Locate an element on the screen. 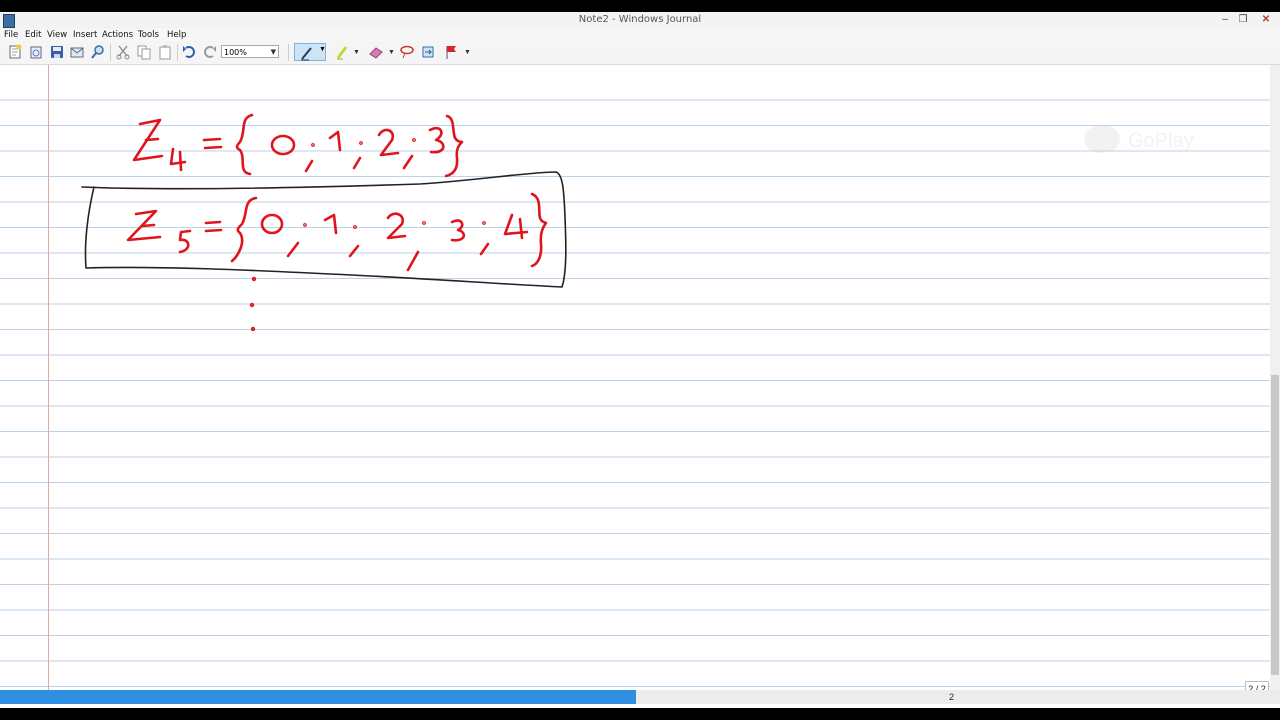  handwriting-ink is located at coordinates (324, 222).